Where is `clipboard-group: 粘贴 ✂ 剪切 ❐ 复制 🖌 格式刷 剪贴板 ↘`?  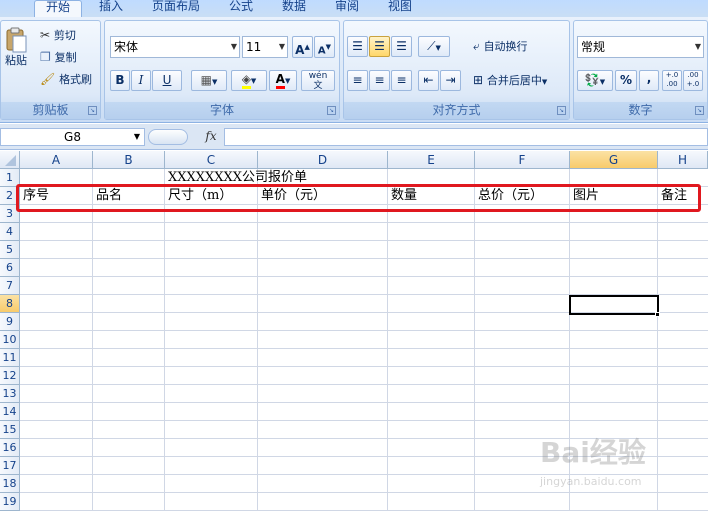 clipboard-group: 粘贴 ✂ 剪切 ❐ 复制 🖌 格式刷 剪贴板 ↘ is located at coordinates (50, 70).